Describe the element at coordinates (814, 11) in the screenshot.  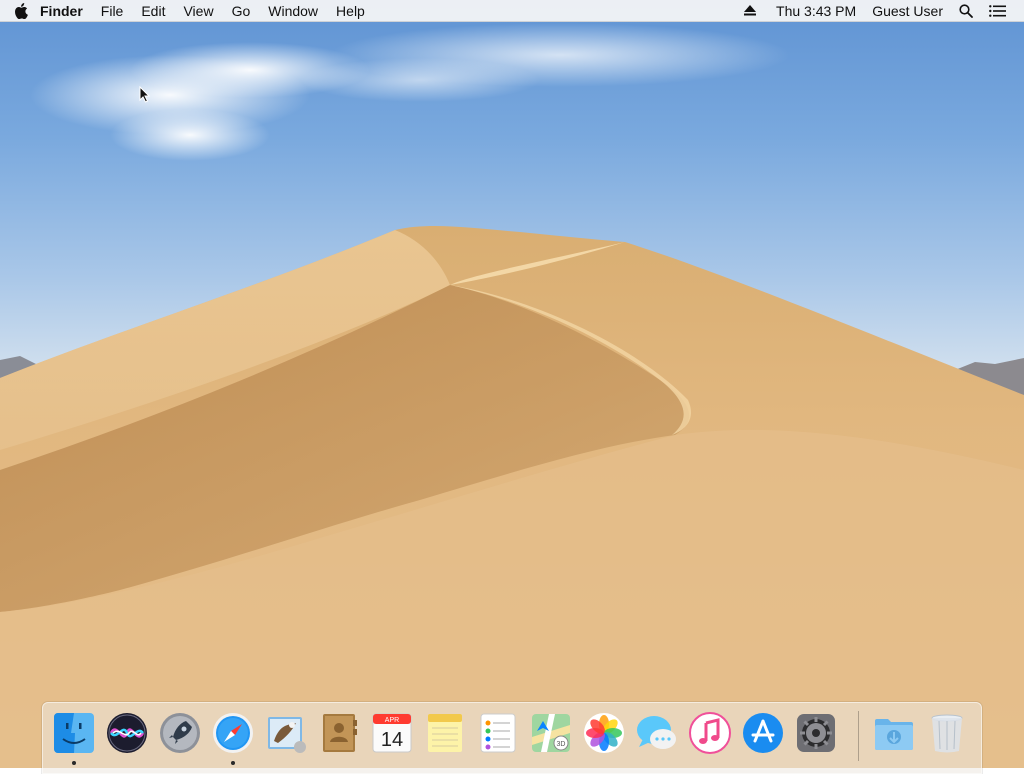
I see `menu-clock: Thu 3:43 PM` at that location.